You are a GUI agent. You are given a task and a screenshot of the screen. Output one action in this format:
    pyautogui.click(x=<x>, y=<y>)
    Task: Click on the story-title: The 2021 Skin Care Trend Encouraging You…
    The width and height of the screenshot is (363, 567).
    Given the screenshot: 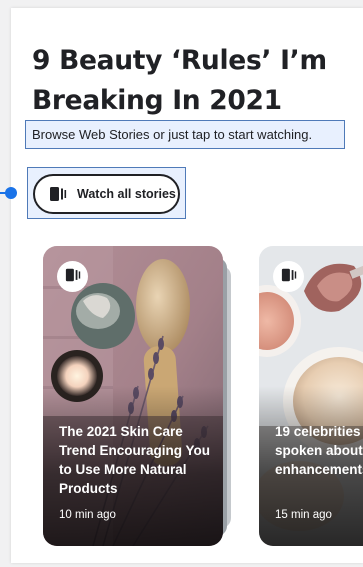 What is the action you would take?
    pyautogui.click(x=135, y=460)
    